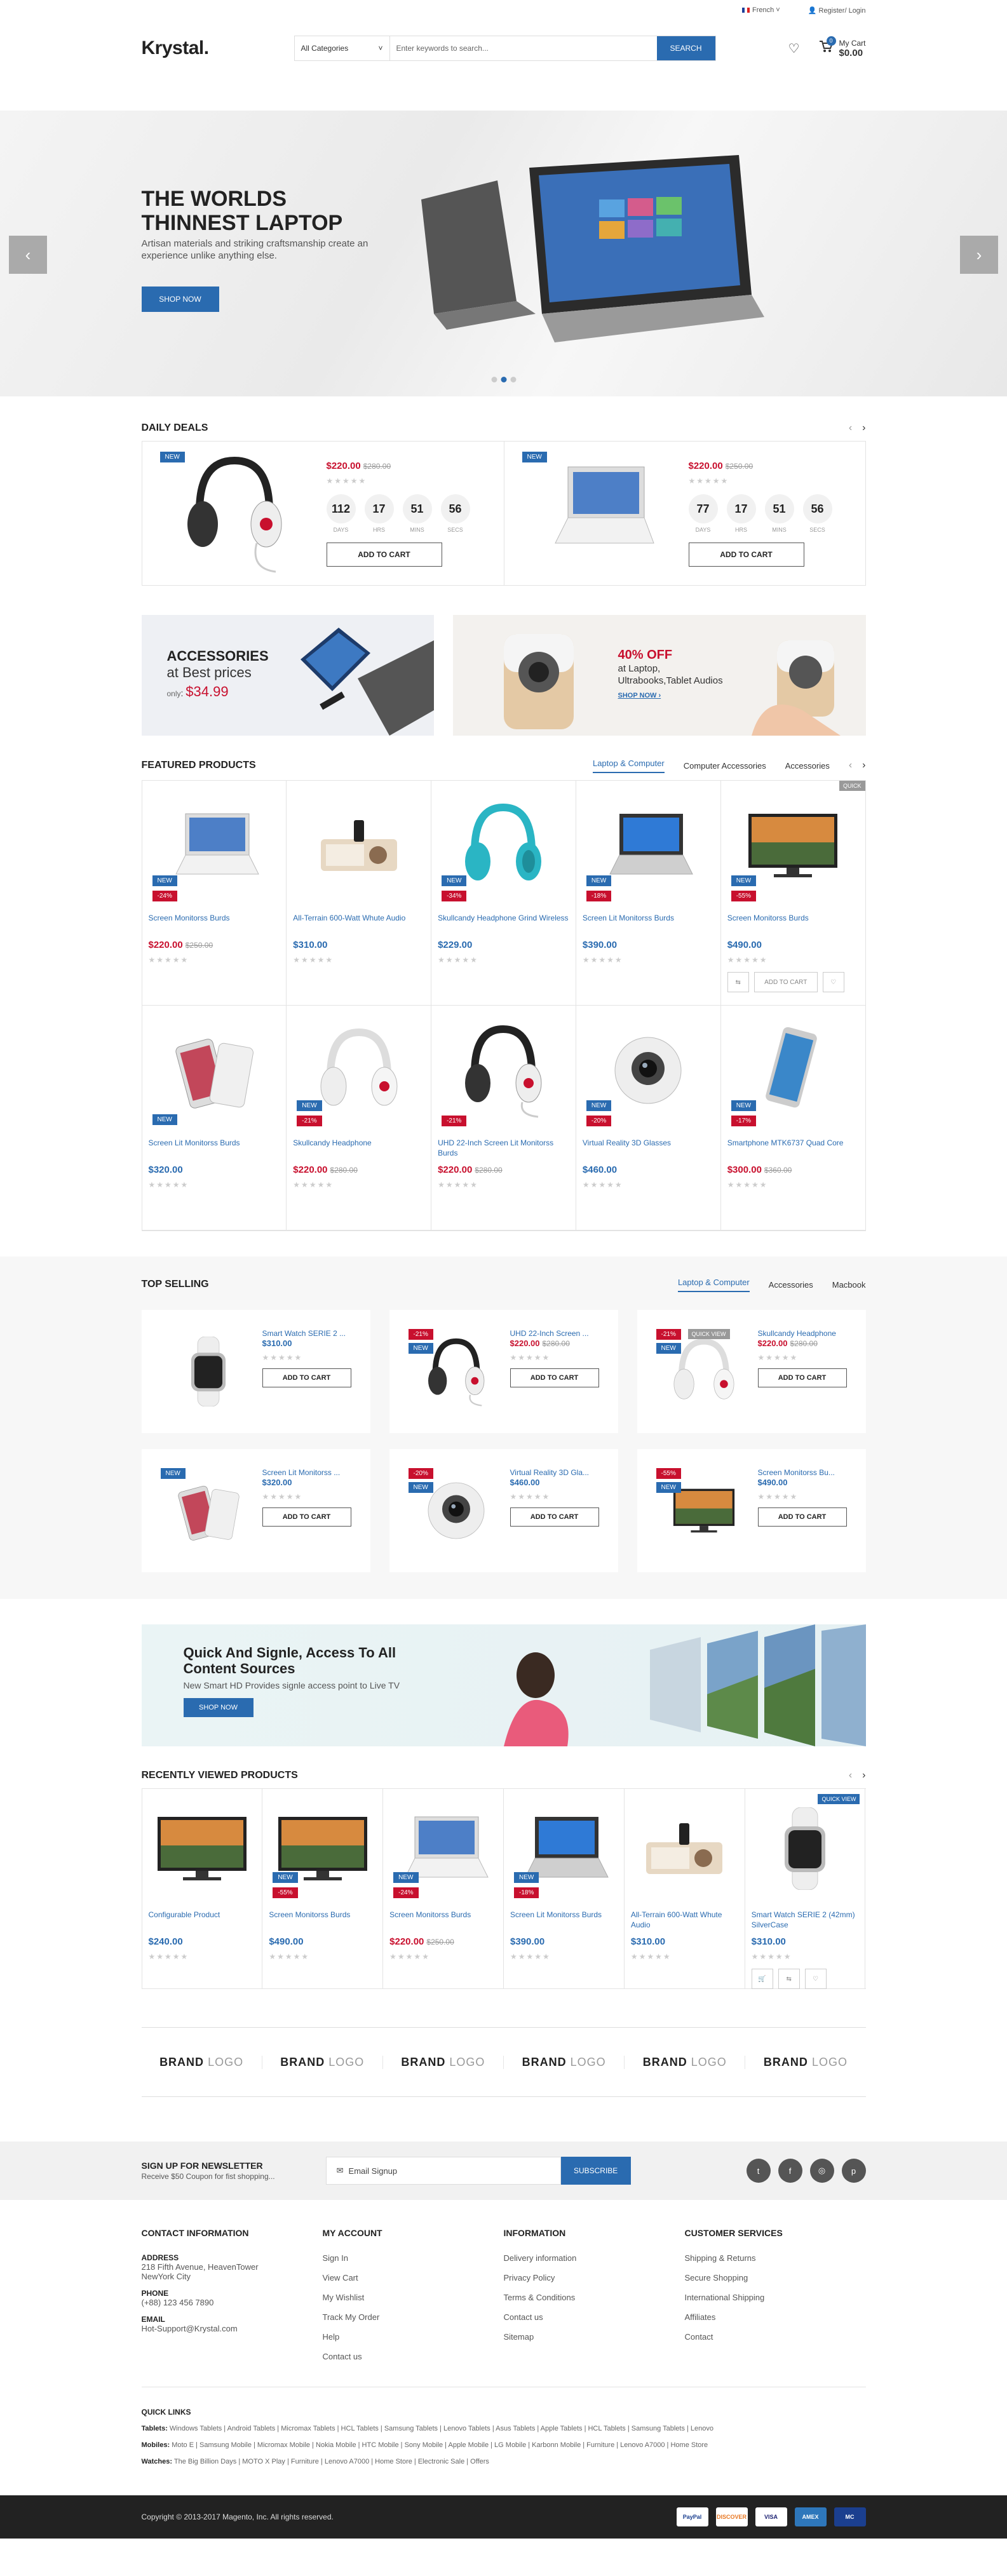  What do you see at coordinates (218, 48) in the screenshot?
I see `site-logo: Krystal.` at bounding box center [218, 48].